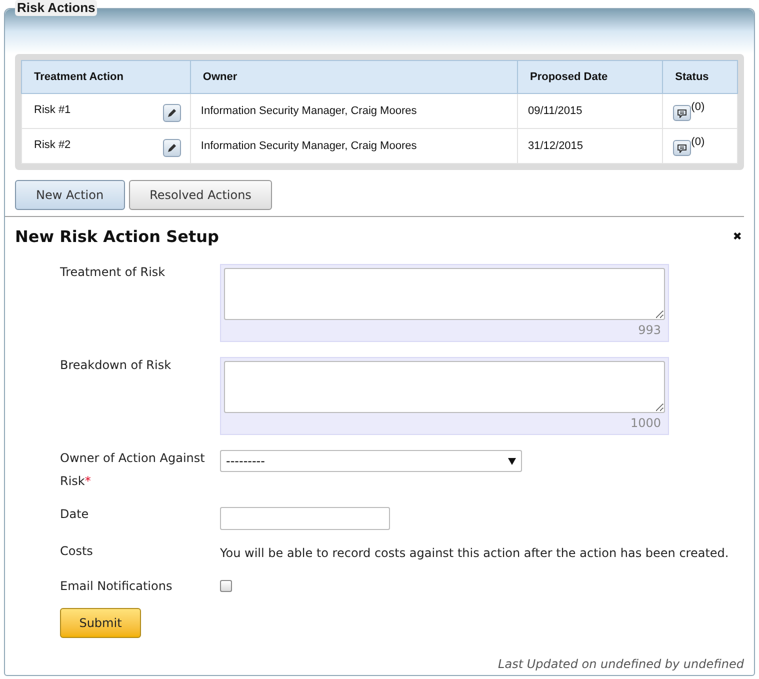 The height and width of the screenshot is (679, 759). Describe the element at coordinates (116, 365) in the screenshot. I see `field-label: Breakdown of Risk` at that location.